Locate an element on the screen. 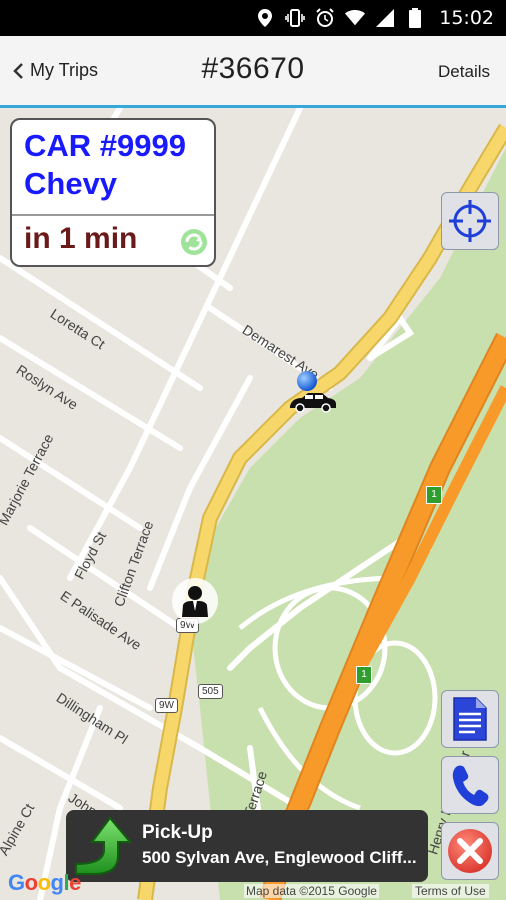 The height and width of the screenshot is (900, 506). route-shield: 9W is located at coordinates (166, 705).